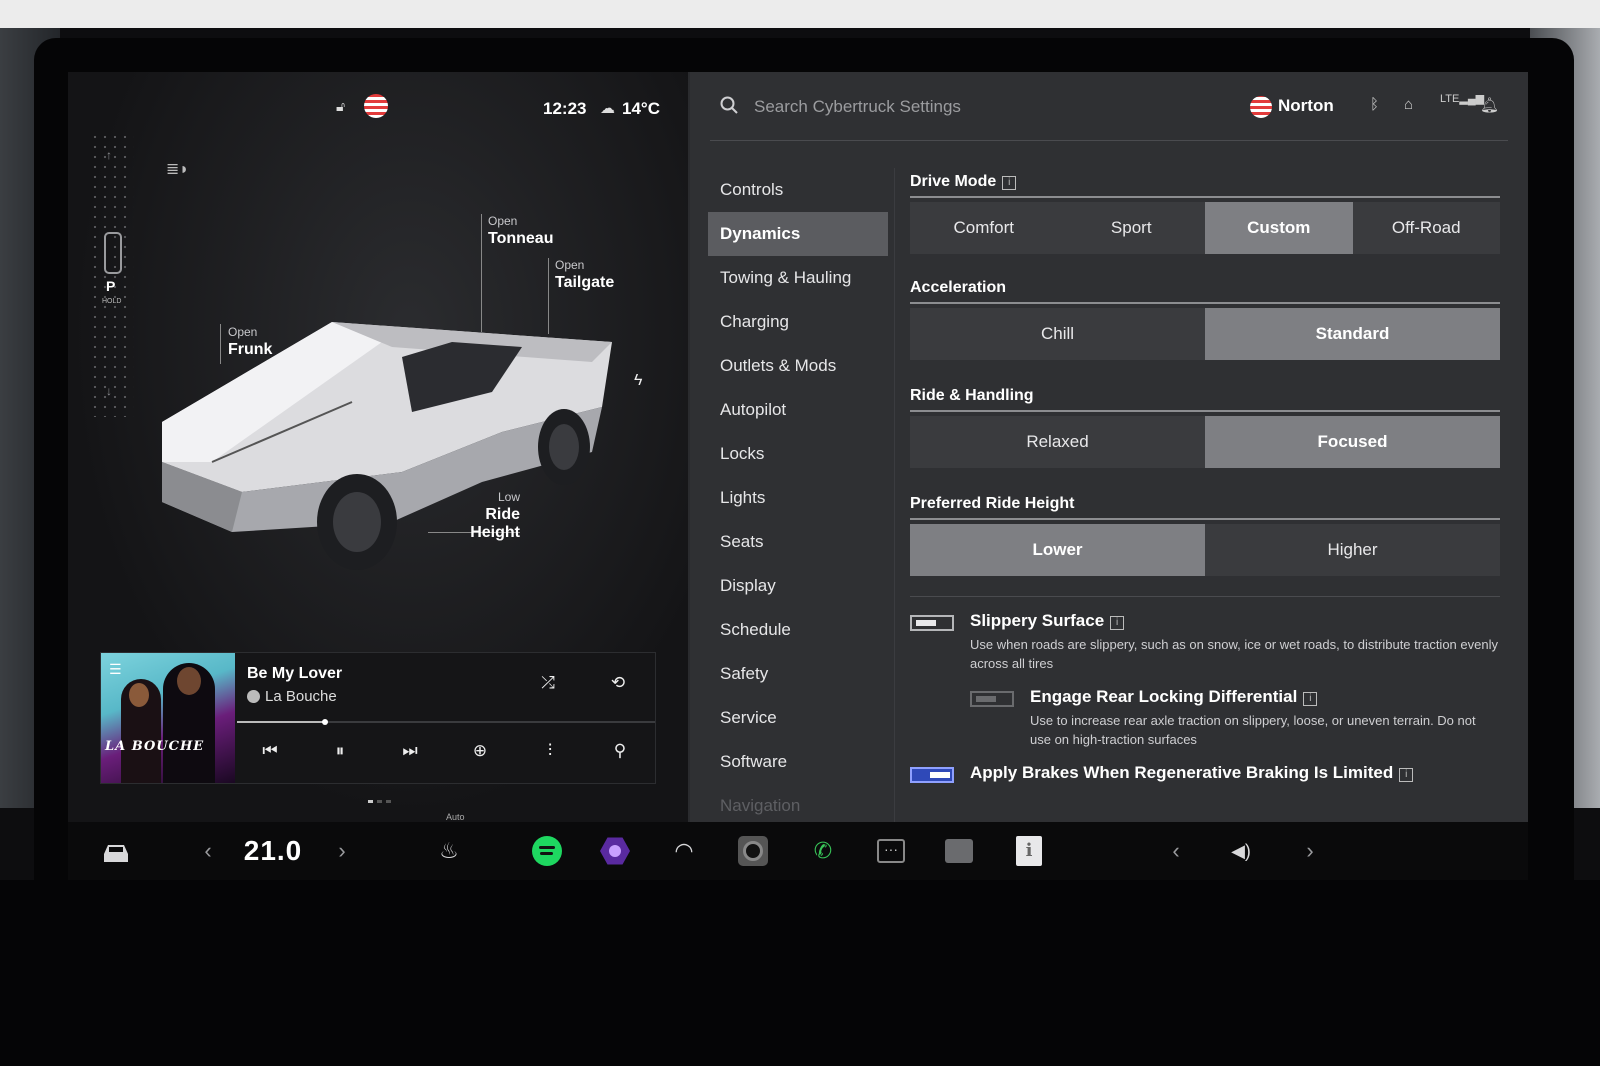  I want to click on album-art-text: LA BOUCHE, so click(155, 746).